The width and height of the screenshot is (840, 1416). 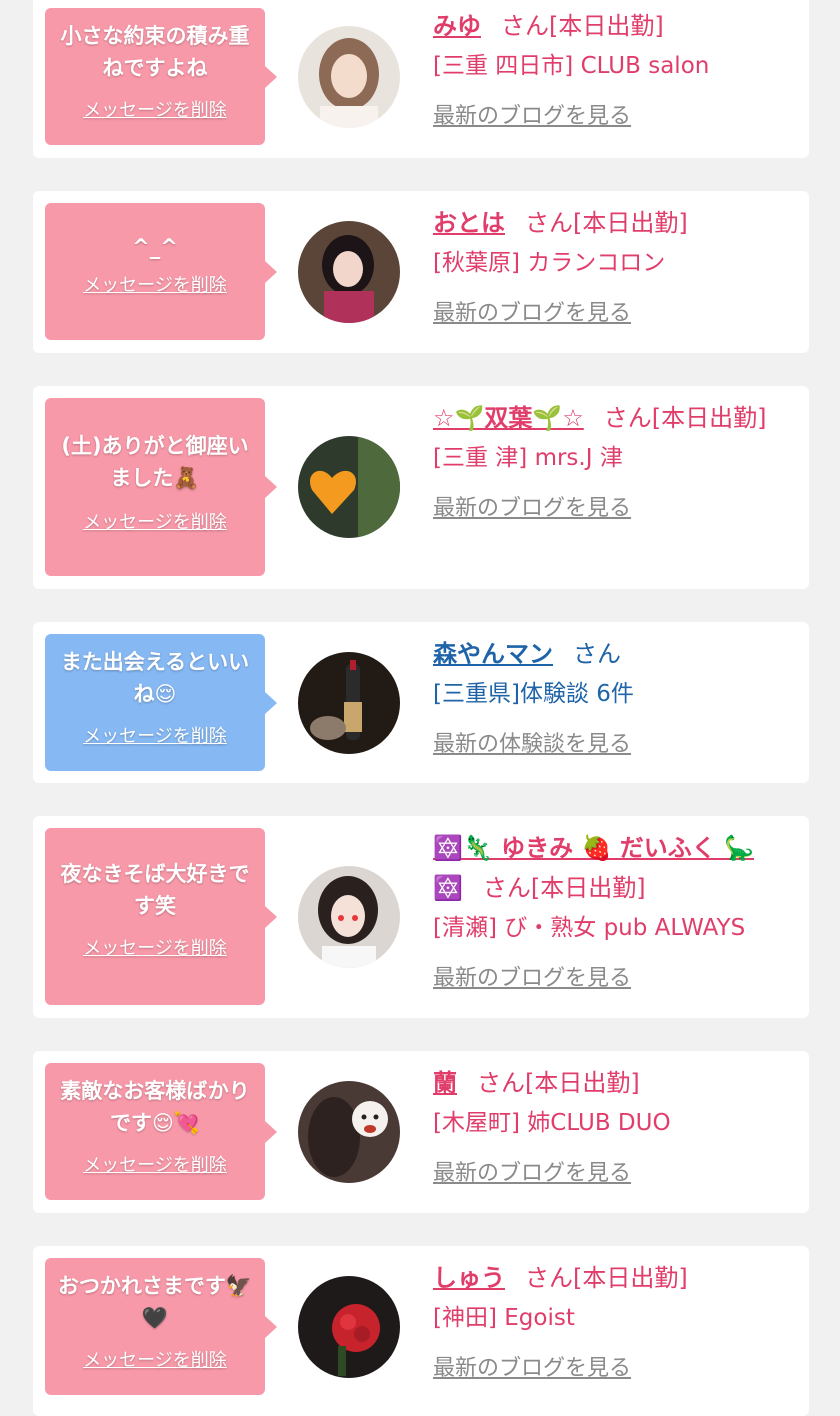 I want to click on profile-info: おとは さん[本日出勤] [秋葉原] カランコロン 最新のブログを見る, so click(x=613, y=266).